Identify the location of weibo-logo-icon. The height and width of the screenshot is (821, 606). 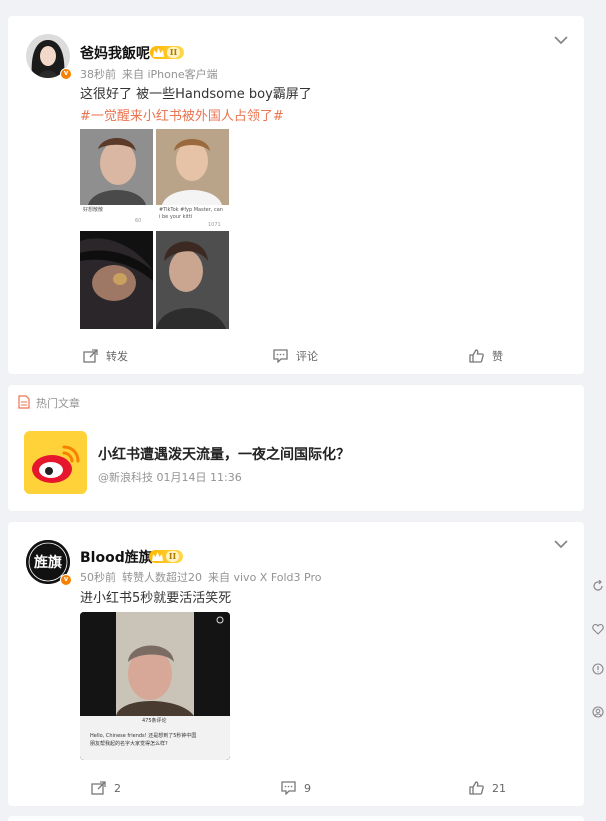
(55, 462).